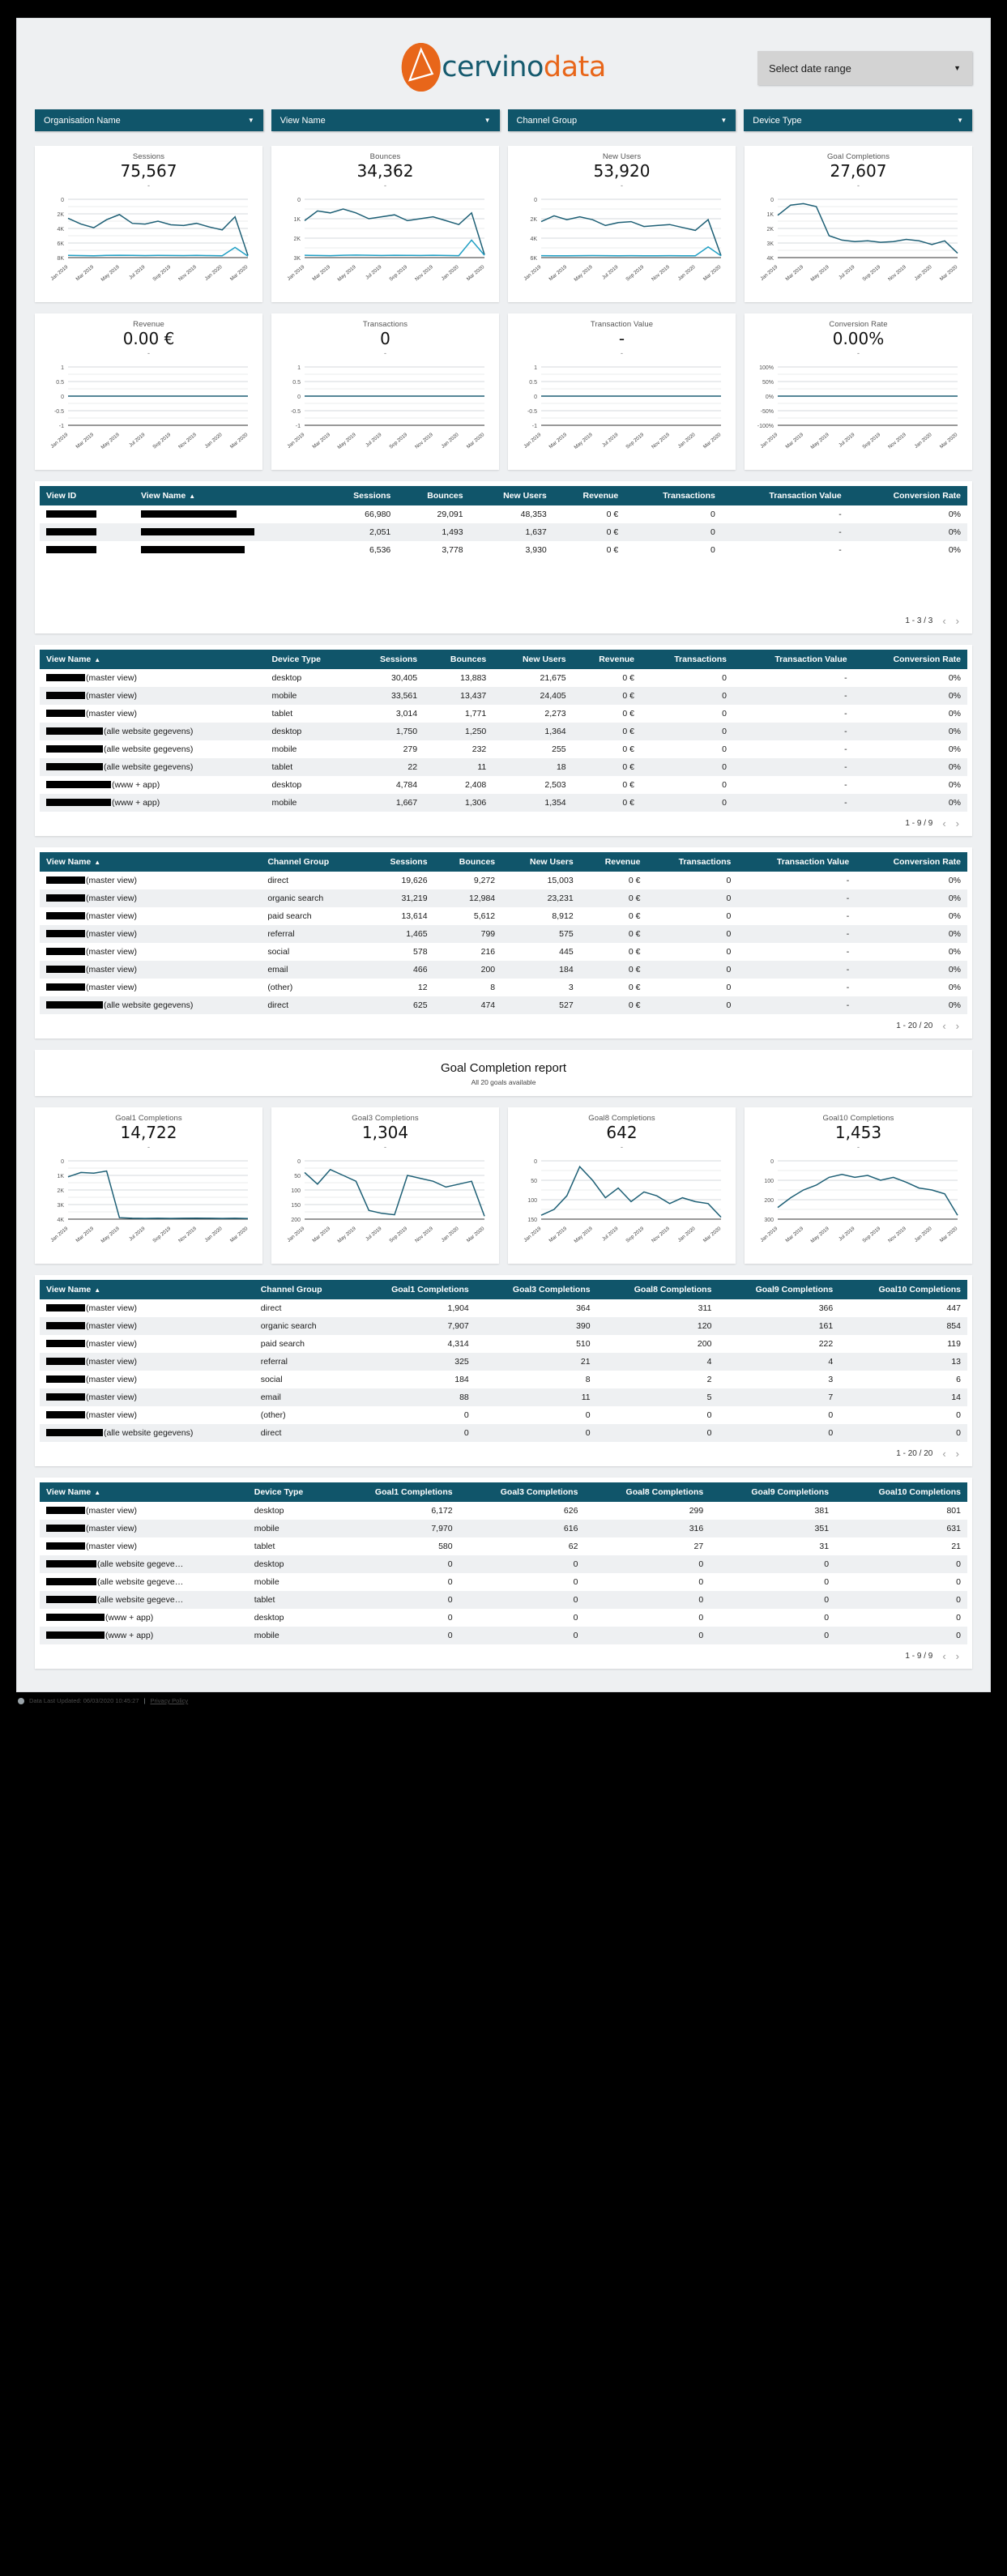 The width and height of the screenshot is (1007, 2576). I want to click on table-row: (alle website gegeve… tablet 0 0 0 0 0, so click(503, 1600).